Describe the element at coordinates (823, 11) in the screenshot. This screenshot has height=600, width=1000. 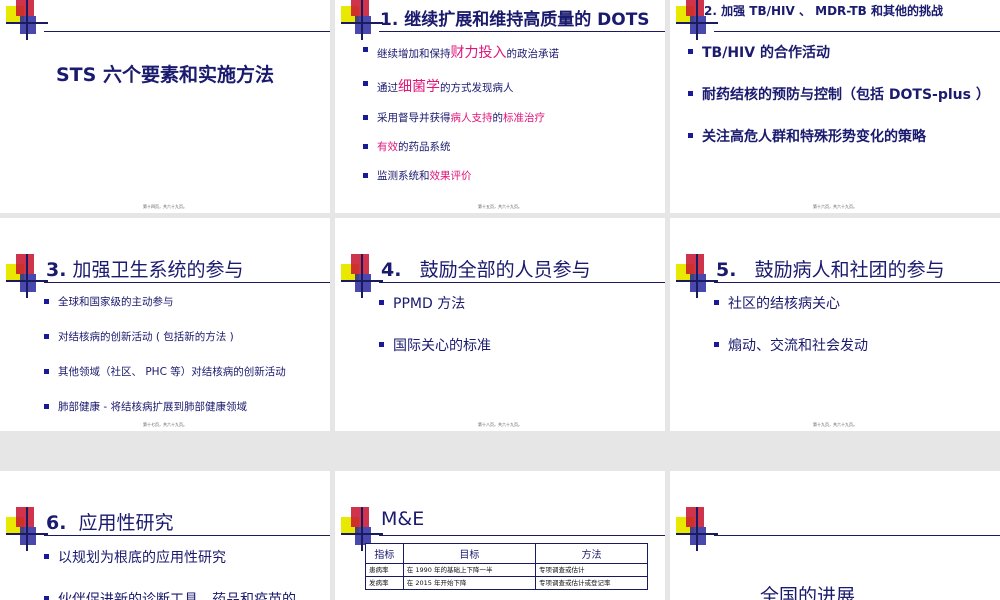
I see `slide-title: 2. 加强 TB/HIV 、 MDR-TB 和其他的挑战` at that location.